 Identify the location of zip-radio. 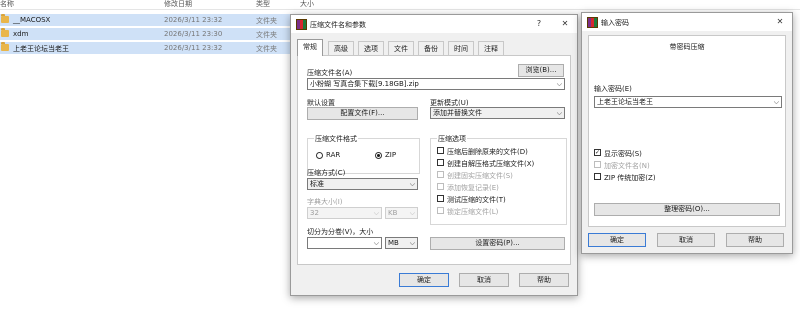
(378, 155).